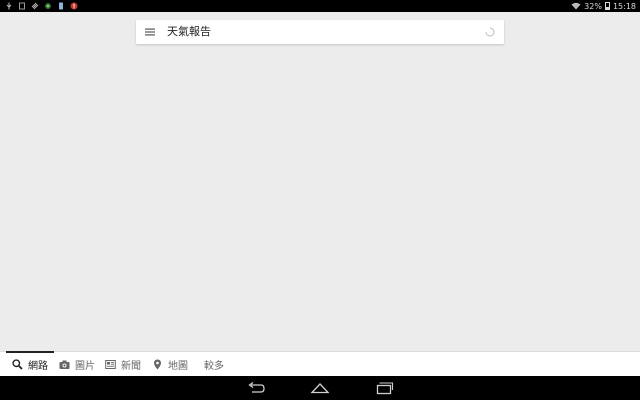 The height and width of the screenshot is (400, 640). What do you see at coordinates (320, 363) in the screenshot?
I see `search-type-tab-bar: 網路 圖片 新聞 地圖 較多` at bounding box center [320, 363].